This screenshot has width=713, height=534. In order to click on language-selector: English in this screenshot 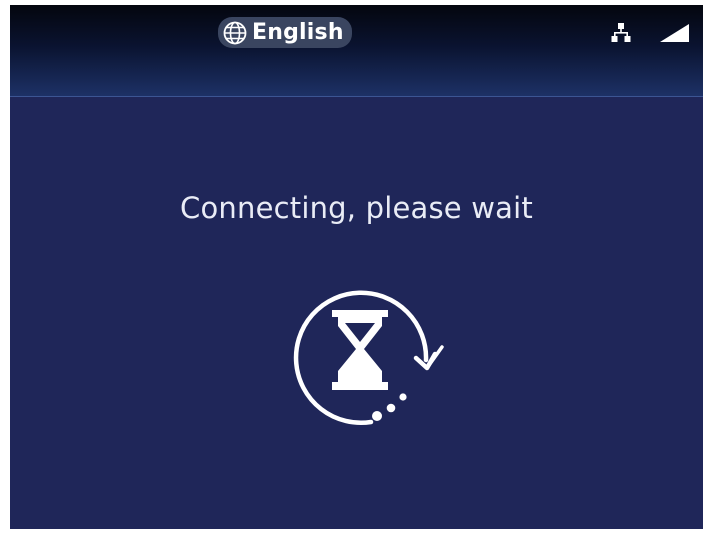, I will do `click(285, 32)`.